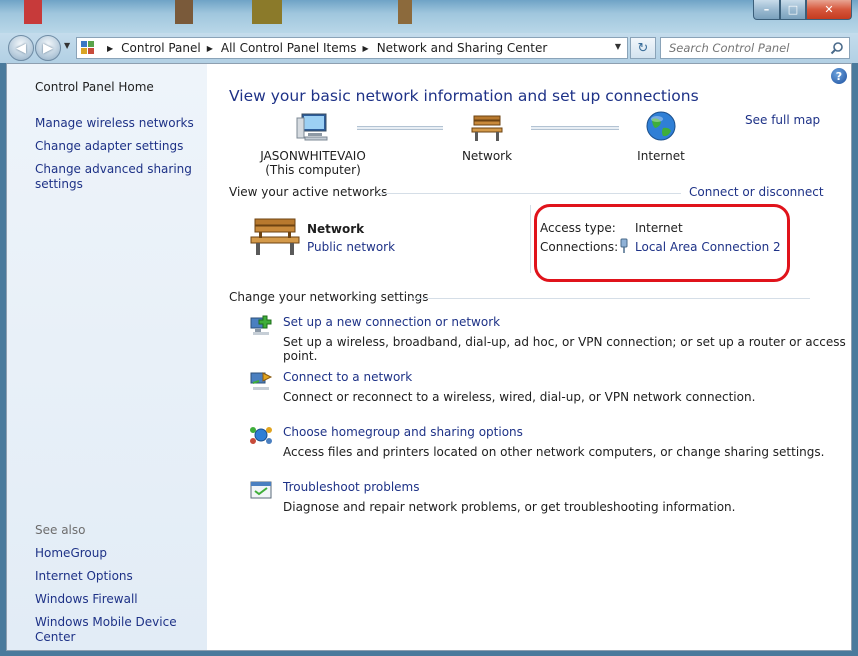 The height and width of the screenshot is (656, 858). I want to click on refresh-button: ↻, so click(643, 48).